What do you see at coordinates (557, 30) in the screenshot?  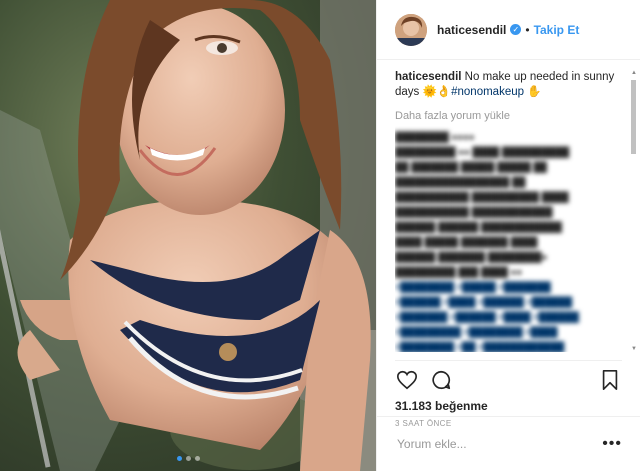 I see `follow-button: Takip Et` at bounding box center [557, 30].